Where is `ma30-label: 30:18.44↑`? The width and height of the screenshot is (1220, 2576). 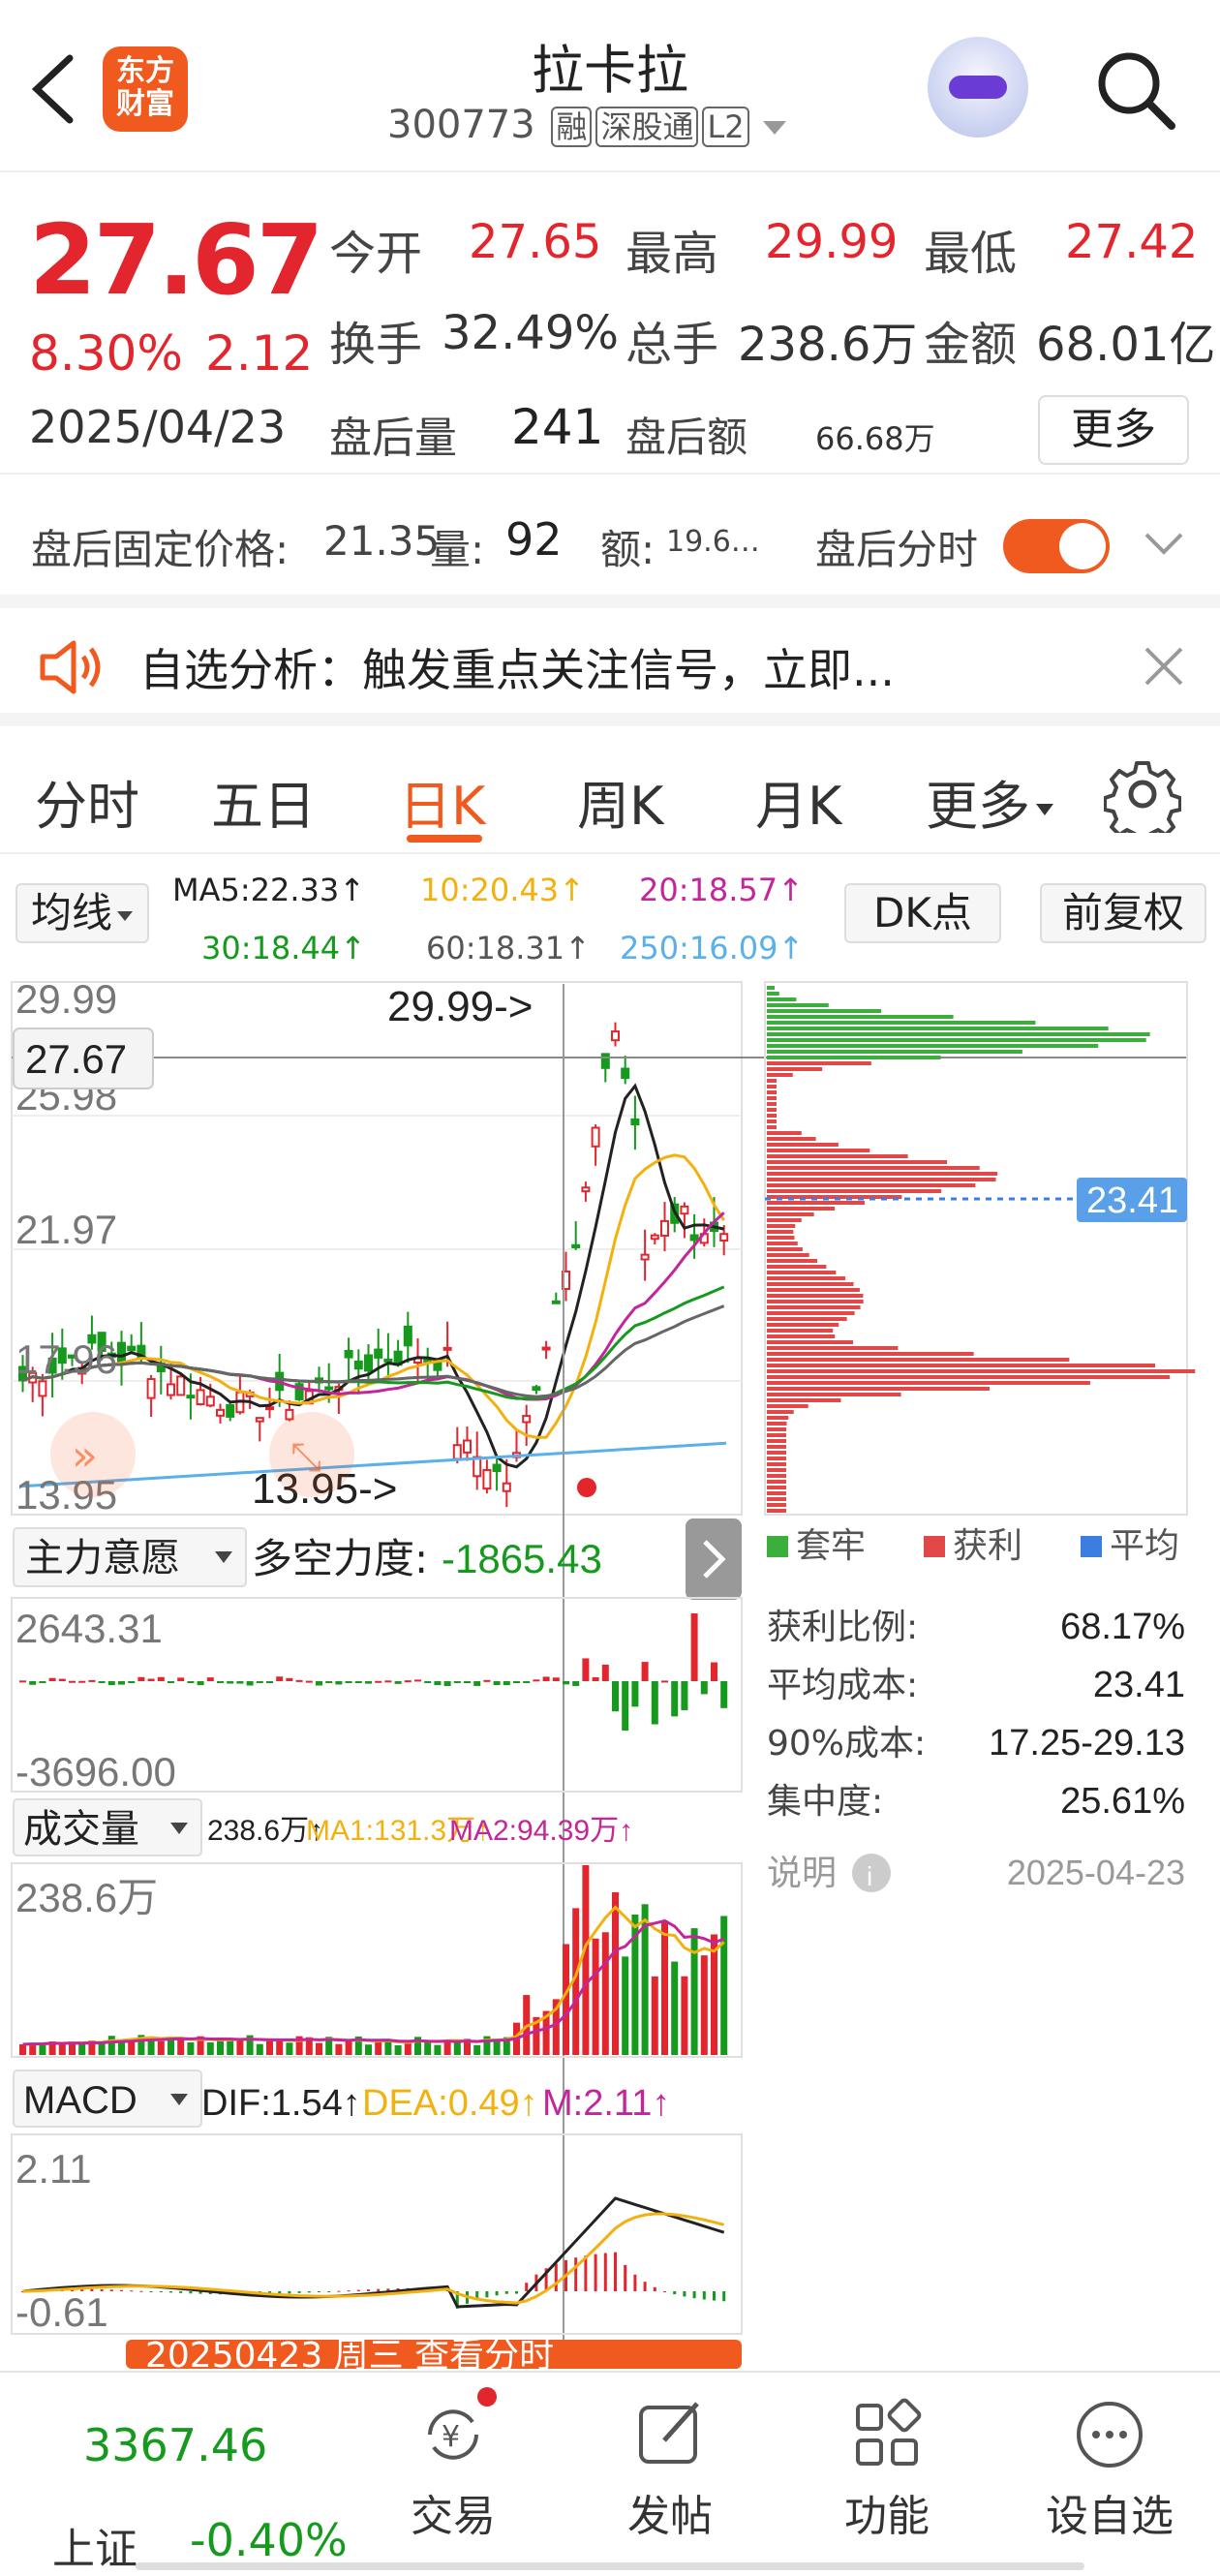
ma30-label: 30:18.44↑ is located at coordinates (284, 948).